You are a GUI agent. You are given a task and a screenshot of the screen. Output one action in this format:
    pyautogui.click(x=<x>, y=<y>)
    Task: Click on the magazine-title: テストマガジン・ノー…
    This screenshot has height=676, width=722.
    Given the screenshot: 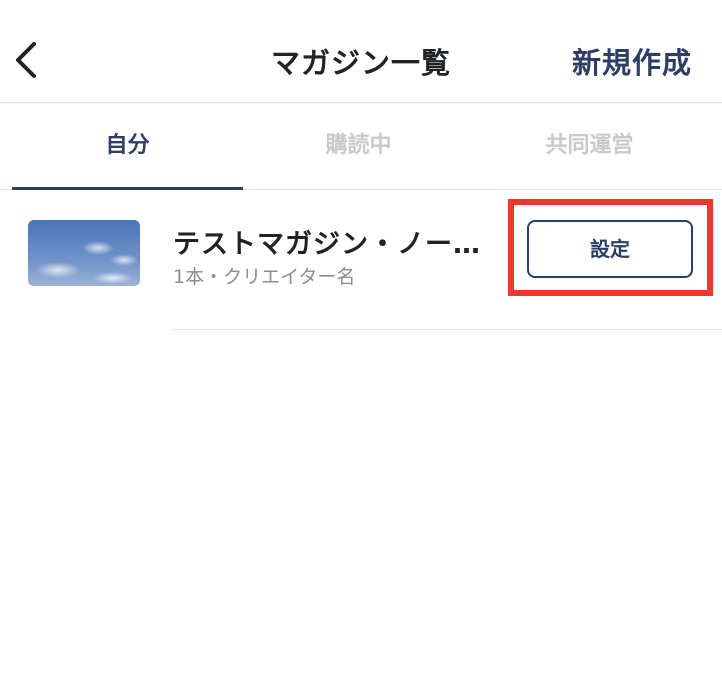 What is the action you would take?
    pyautogui.click(x=327, y=244)
    